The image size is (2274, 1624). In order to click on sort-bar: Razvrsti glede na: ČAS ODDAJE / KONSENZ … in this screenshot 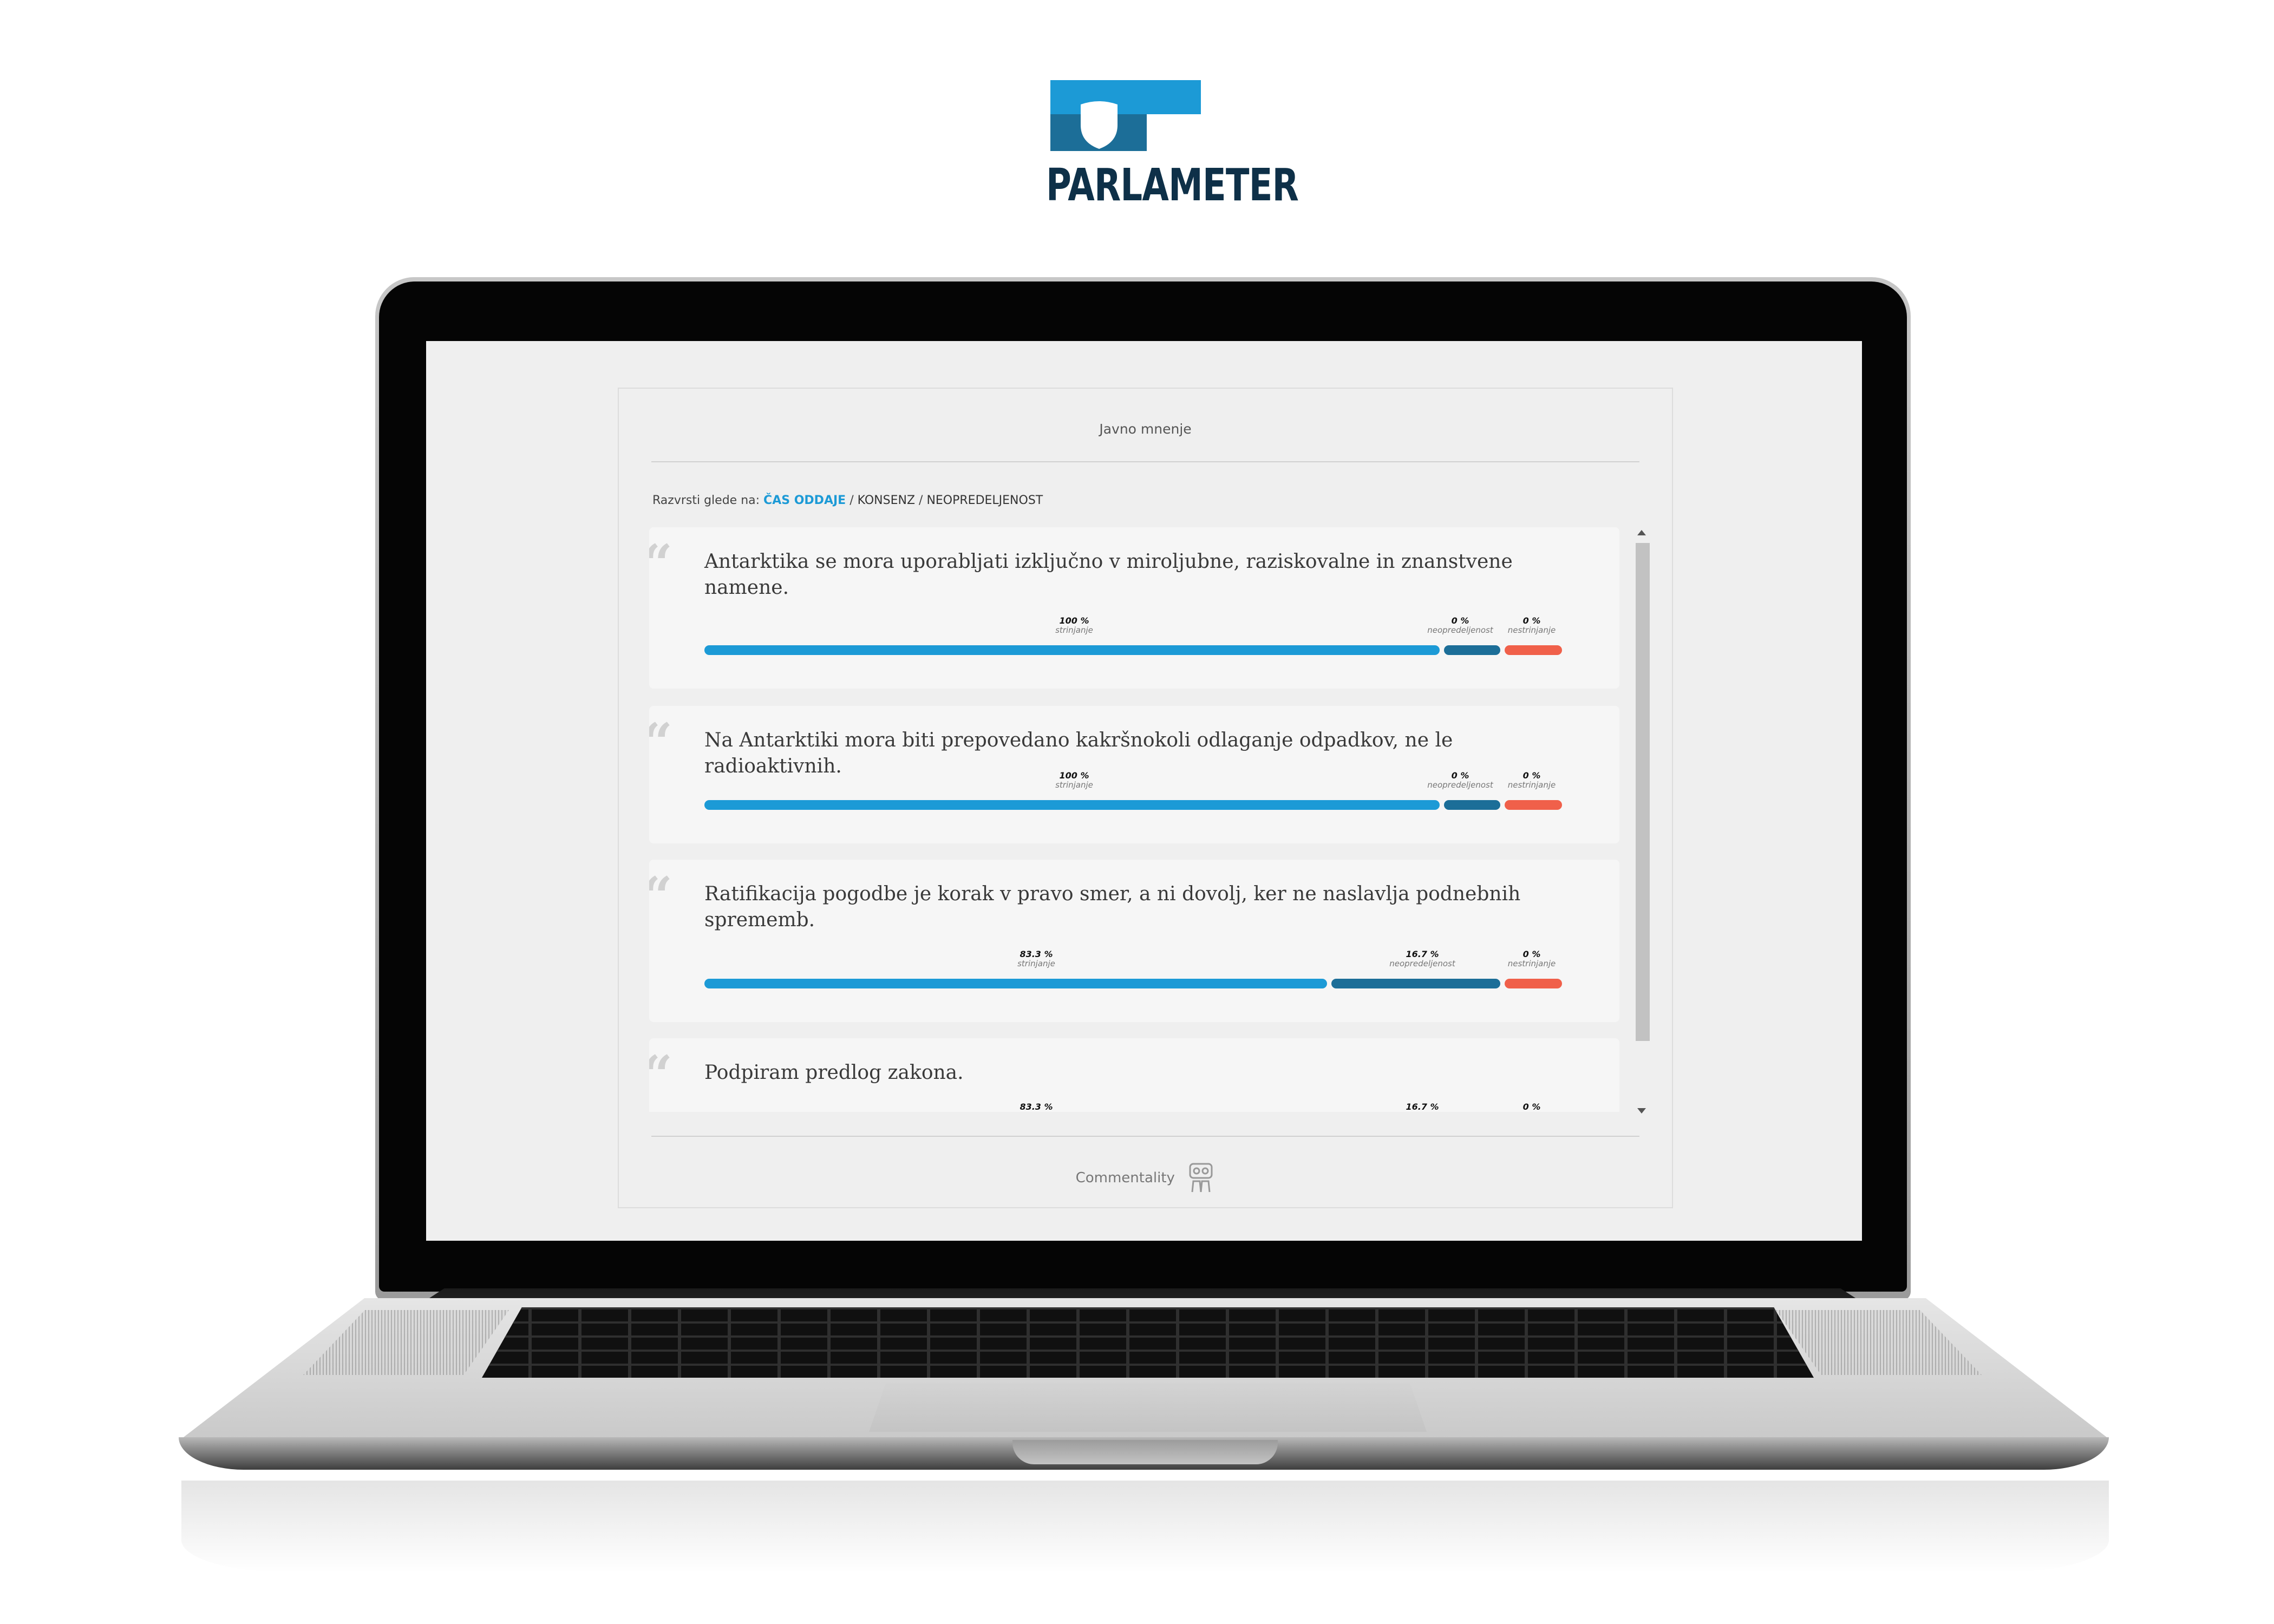, I will do `click(848, 500)`.